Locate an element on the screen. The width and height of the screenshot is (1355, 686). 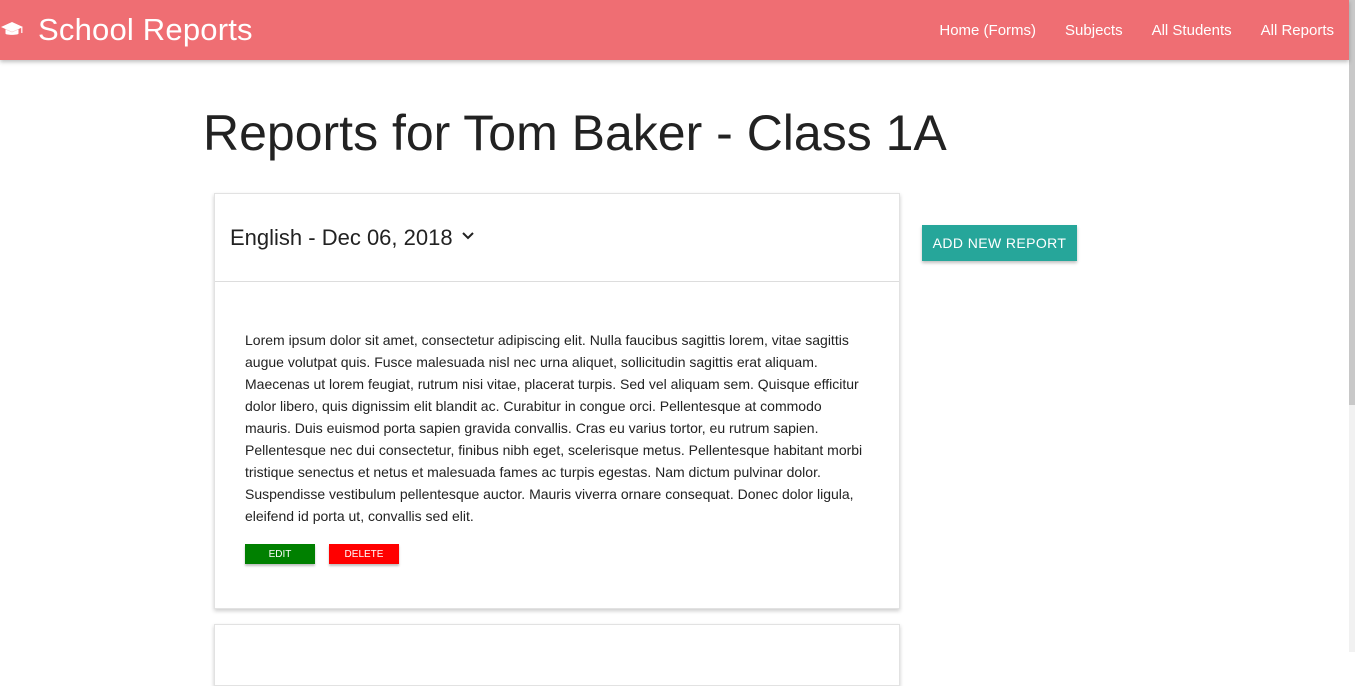
brand-title: School Reports is located at coordinates (145, 29).